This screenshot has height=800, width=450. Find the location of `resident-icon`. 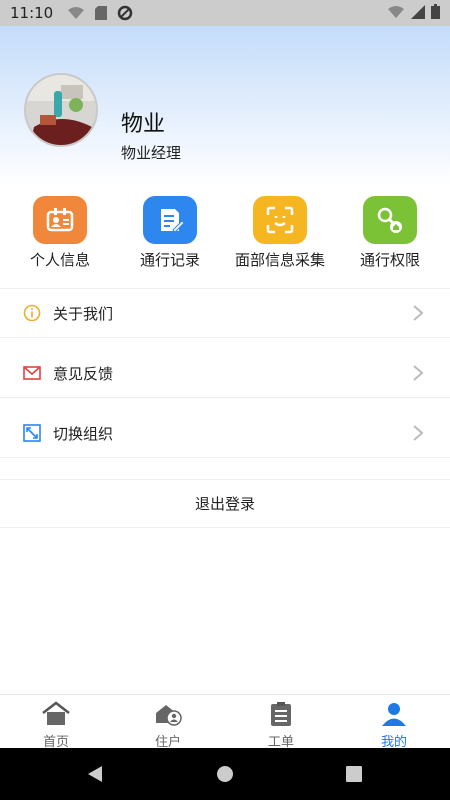

resident-icon is located at coordinates (169, 715).